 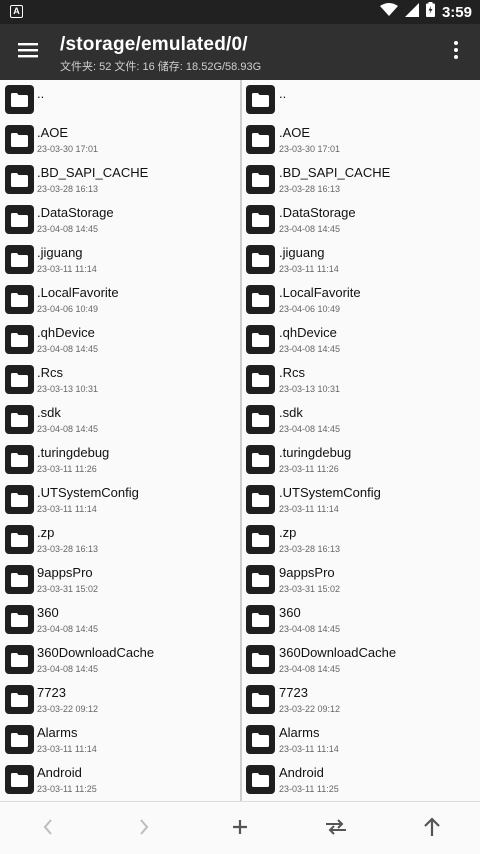 I want to click on folder-date: 23-03-22 09:12, so click(x=310, y=709).